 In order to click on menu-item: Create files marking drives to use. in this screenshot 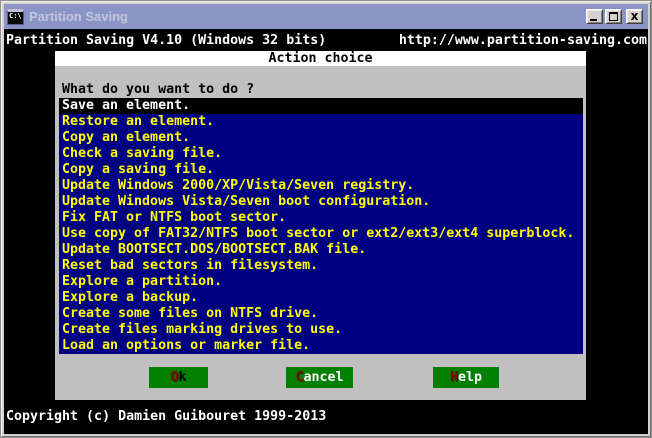, I will do `click(321, 330)`.